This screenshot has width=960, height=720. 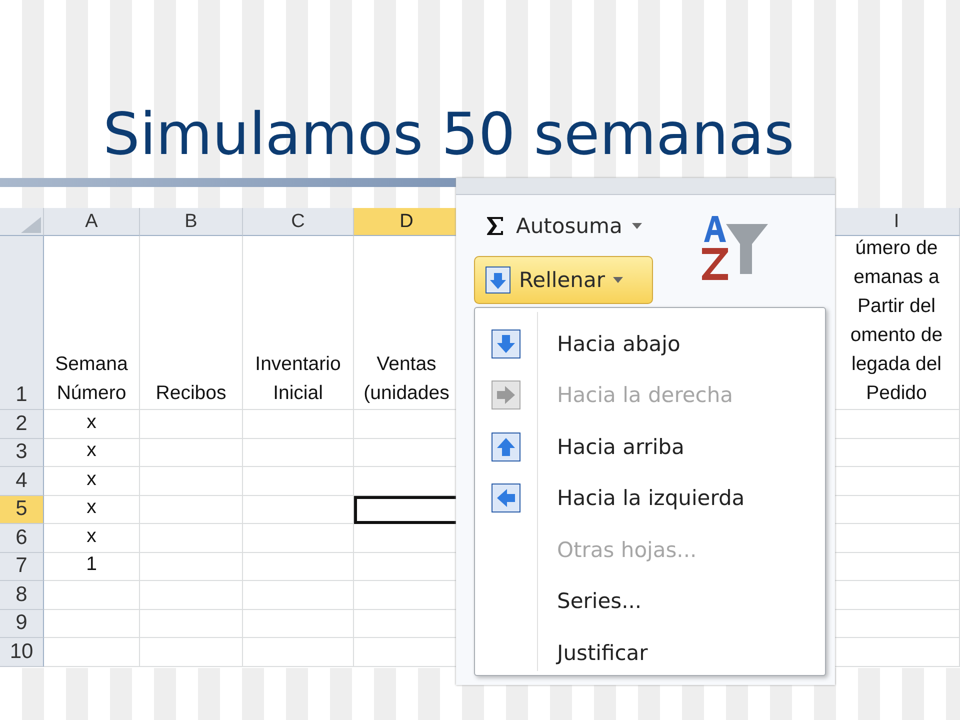 I want to click on column-header: I, so click(x=897, y=222).